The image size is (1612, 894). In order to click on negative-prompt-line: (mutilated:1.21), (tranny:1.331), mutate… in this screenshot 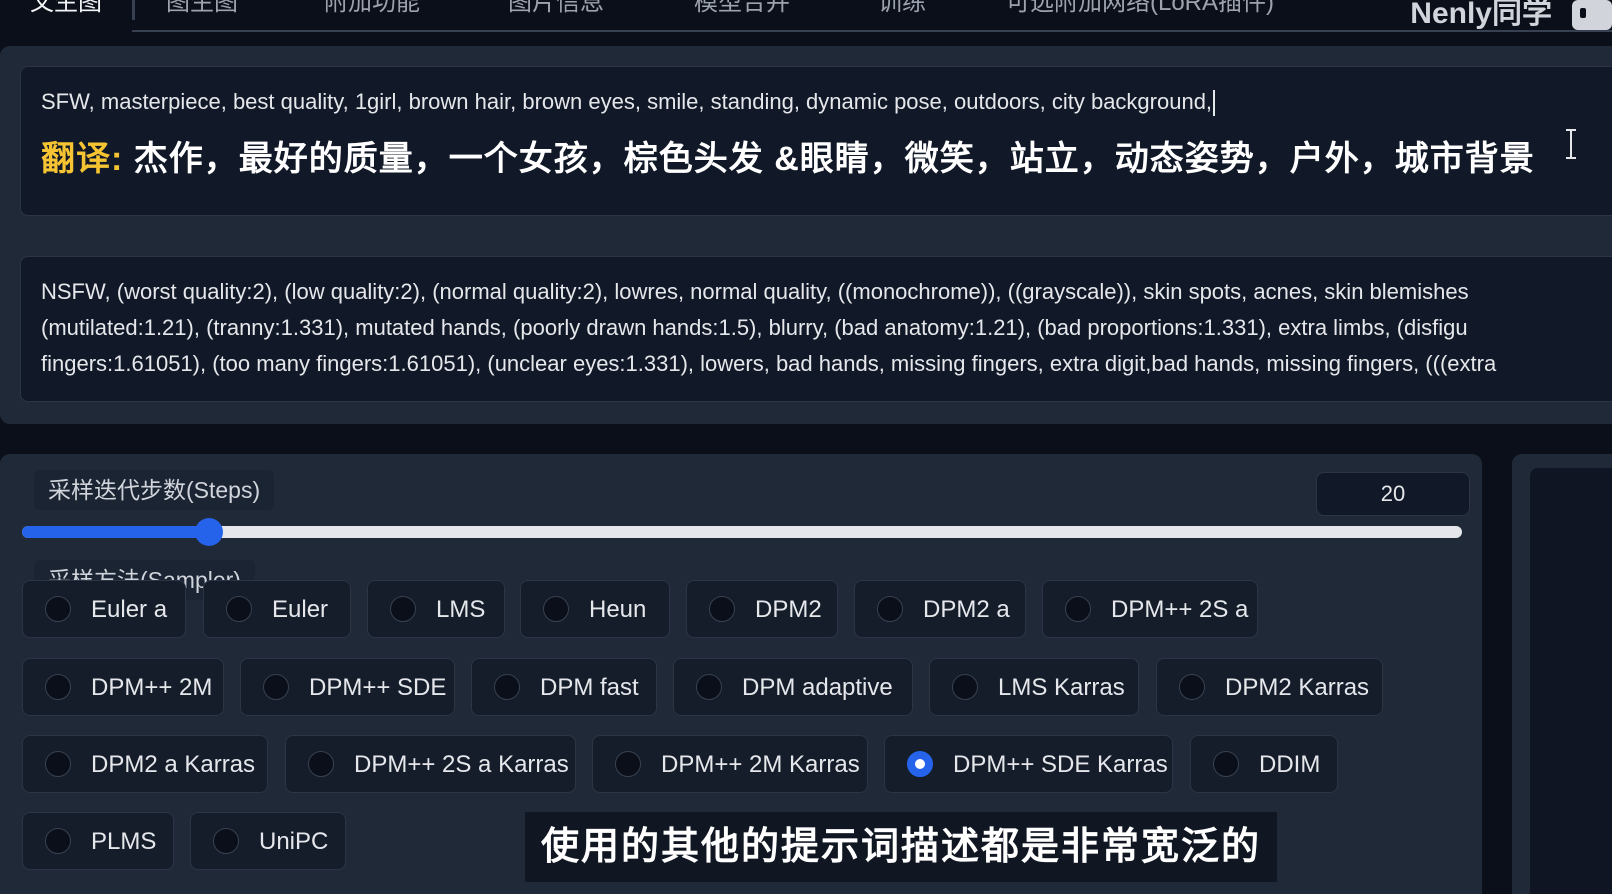, I will do `click(754, 327)`.